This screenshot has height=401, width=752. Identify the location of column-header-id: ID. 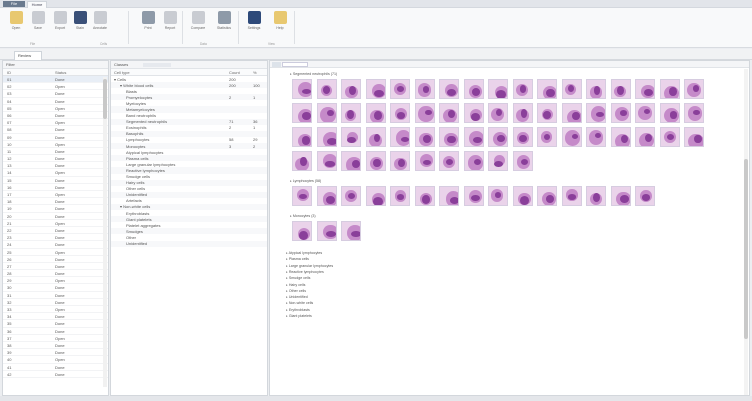
(9, 72).